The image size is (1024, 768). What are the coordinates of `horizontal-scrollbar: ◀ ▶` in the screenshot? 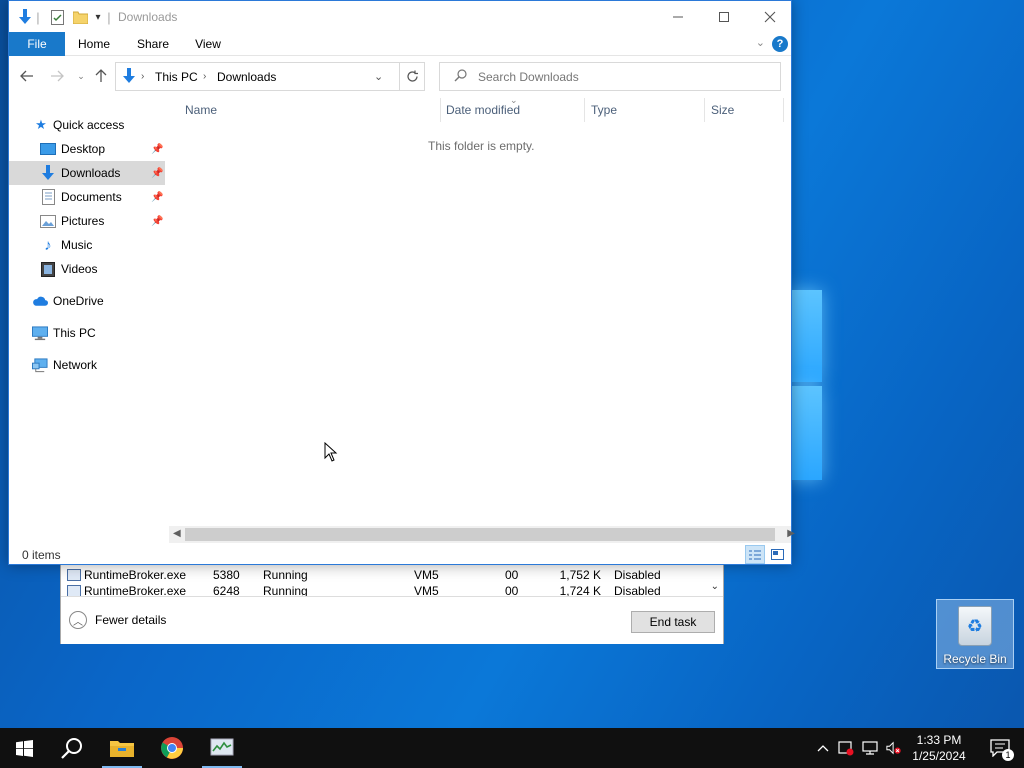 It's located at (482, 534).